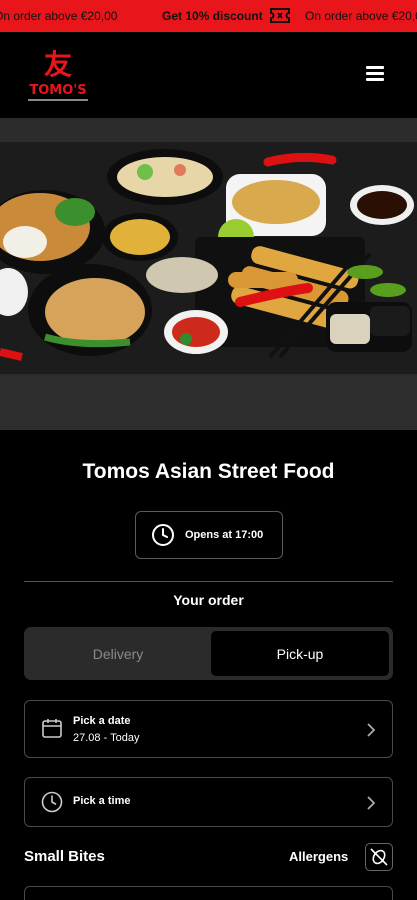  What do you see at coordinates (208, 581) in the screenshot?
I see `section-divider` at bounding box center [208, 581].